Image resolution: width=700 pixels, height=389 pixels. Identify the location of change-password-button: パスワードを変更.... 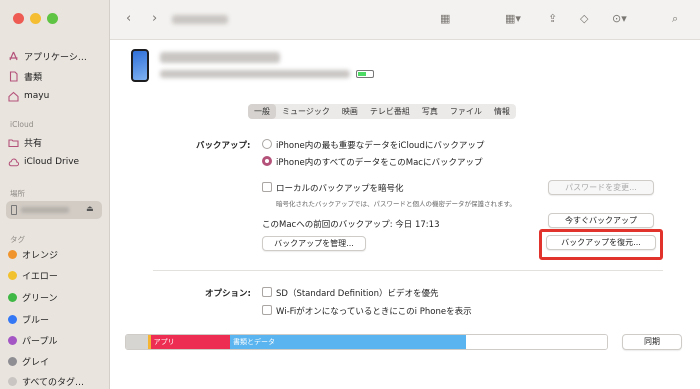
(601, 187).